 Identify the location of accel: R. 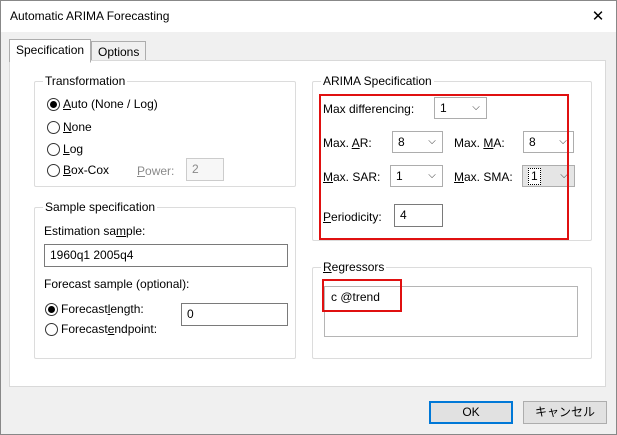
(327, 267).